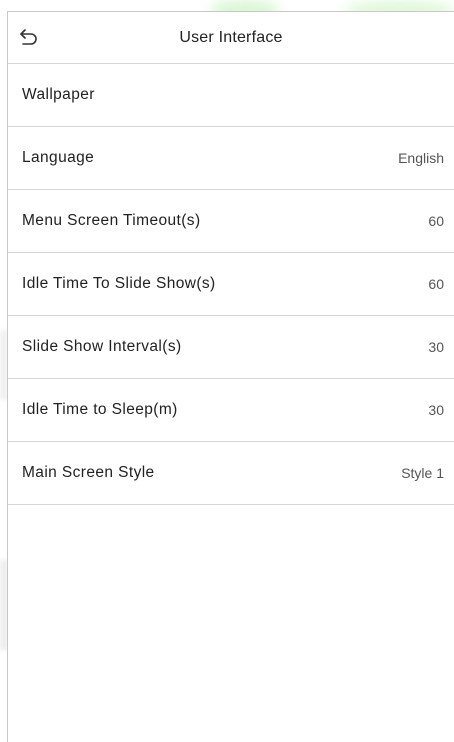 The height and width of the screenshot is (742, 454). What do you see at coordinates (102, 346) in the screenshot?
I see `setting-label: Slide Show Interval(s)` at bounding box center [102, 346].